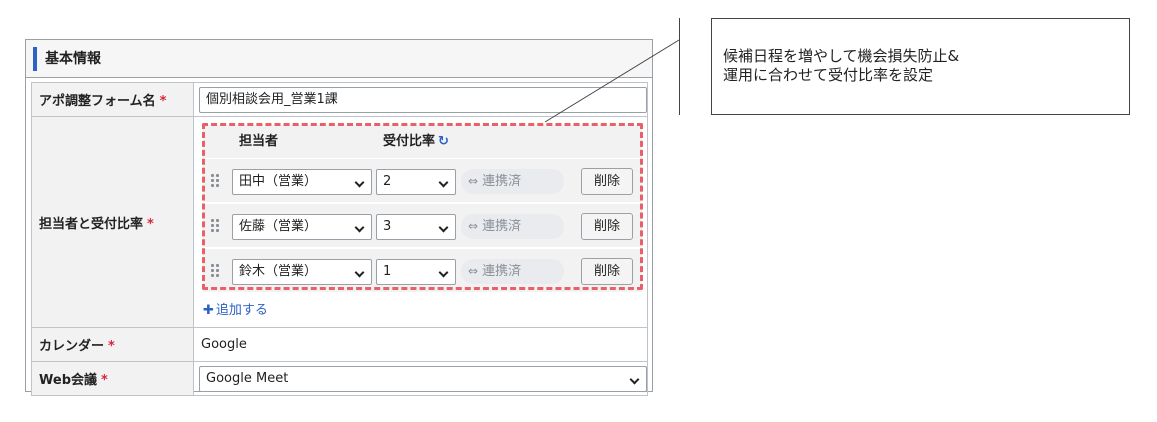 The height and width of the screenshot is (422, 1157). I want to click on callout-line-2: 運用に合わせて受付比率を設定, so click(828, 75).